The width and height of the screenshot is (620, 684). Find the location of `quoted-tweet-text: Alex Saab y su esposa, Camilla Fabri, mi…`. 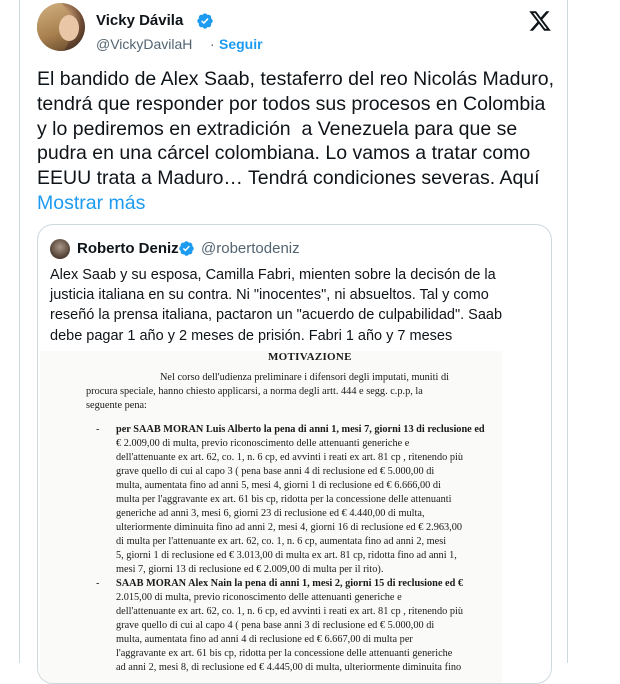

quoted-tweet-text: Alex Saab y su esposa, Camilla Fabri, mi… is located at coordinates (276, 305).